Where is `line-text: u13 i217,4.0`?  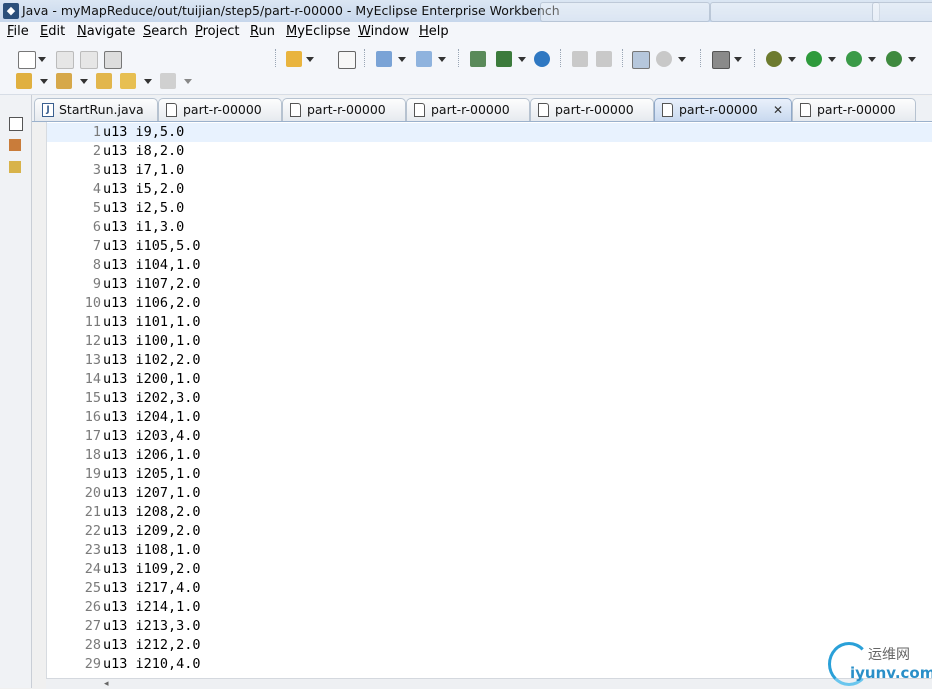
line-text: u13 i217,4.0 is located at coordinates (152, 588).